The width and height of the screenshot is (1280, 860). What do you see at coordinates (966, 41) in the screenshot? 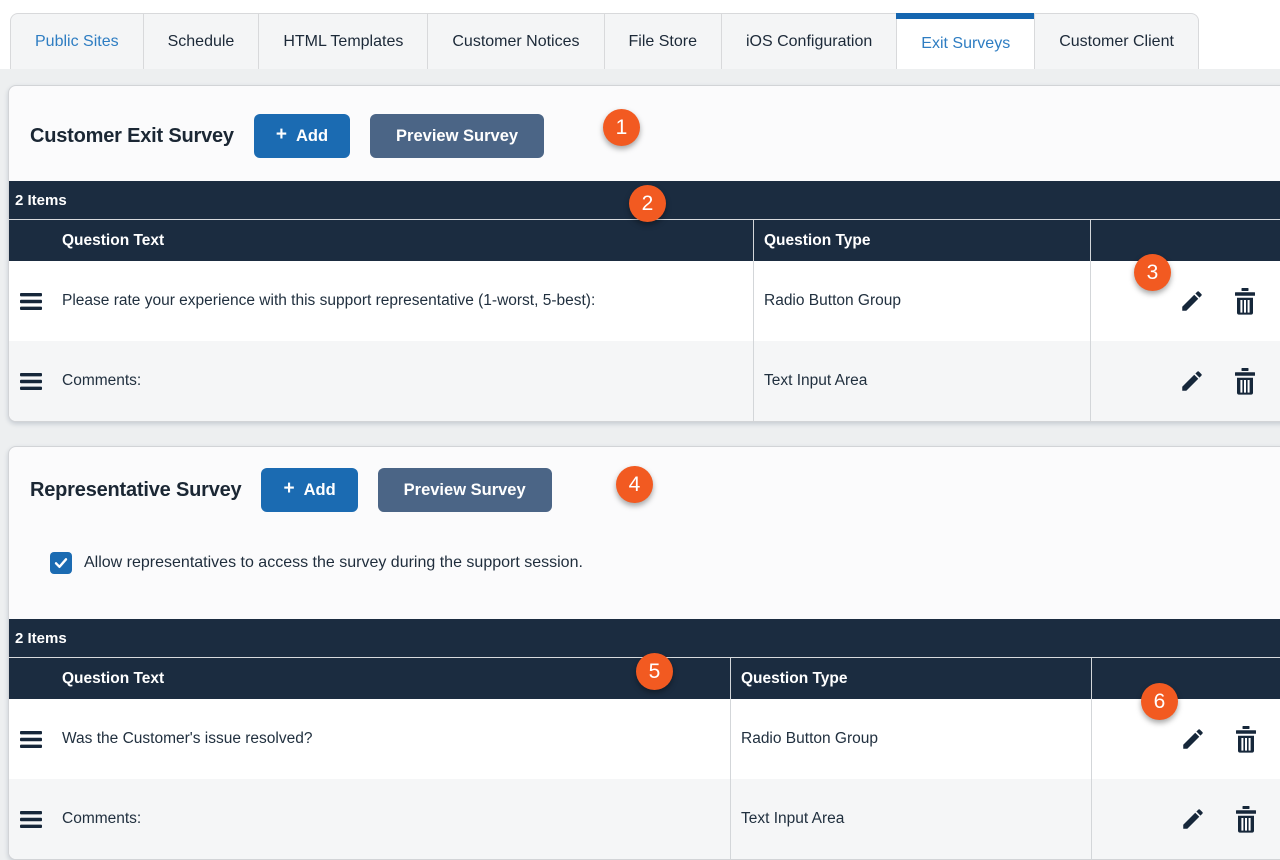
I see `tab-exit-surveys: Exit Surveys` at bounding box center [966, 41].